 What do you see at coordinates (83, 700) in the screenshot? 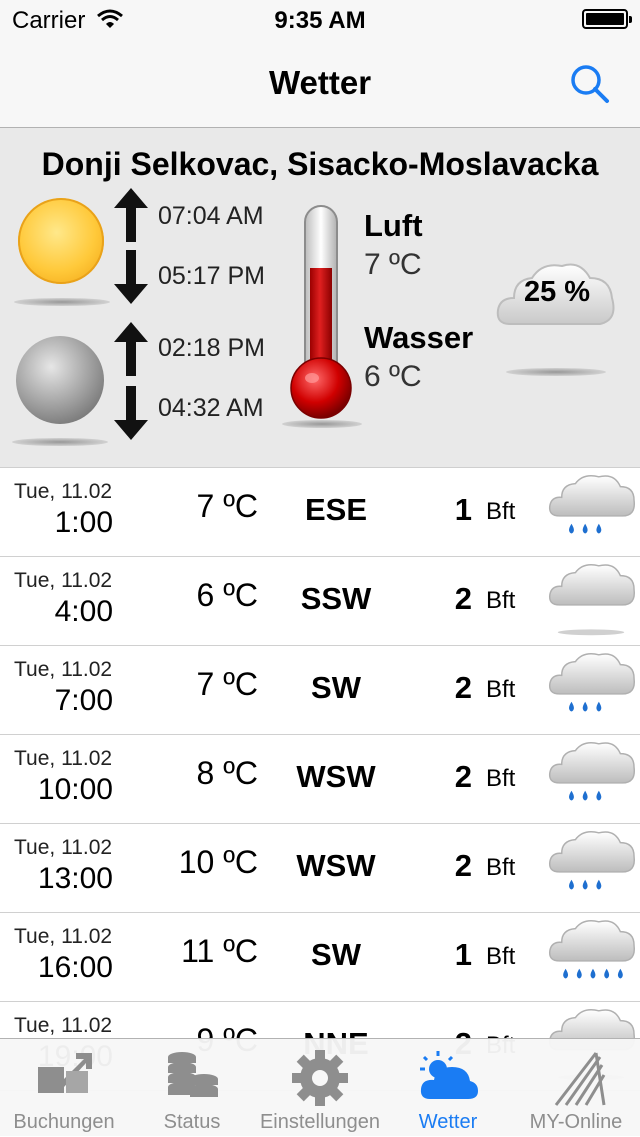
I see `forecast-time: 7:00` at bounding box center [83, 700].